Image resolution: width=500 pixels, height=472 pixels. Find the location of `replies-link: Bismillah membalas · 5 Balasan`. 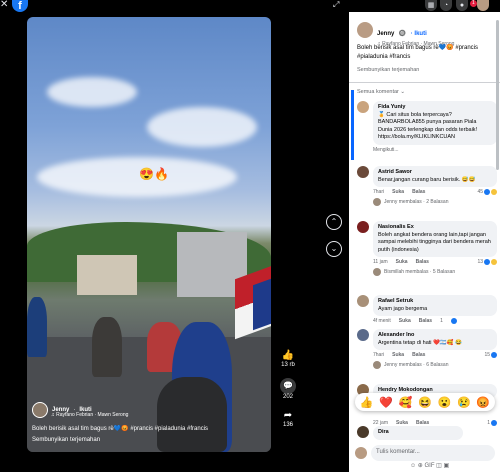

replies-link: Bismillah membalas · 5 Balasan is located at coordinates (435, 272).